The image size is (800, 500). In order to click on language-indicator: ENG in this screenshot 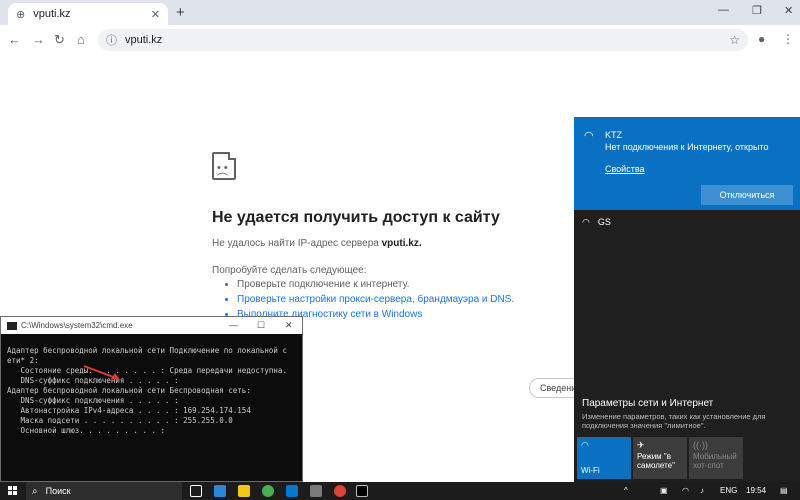, I will do `click(728, 490)`.